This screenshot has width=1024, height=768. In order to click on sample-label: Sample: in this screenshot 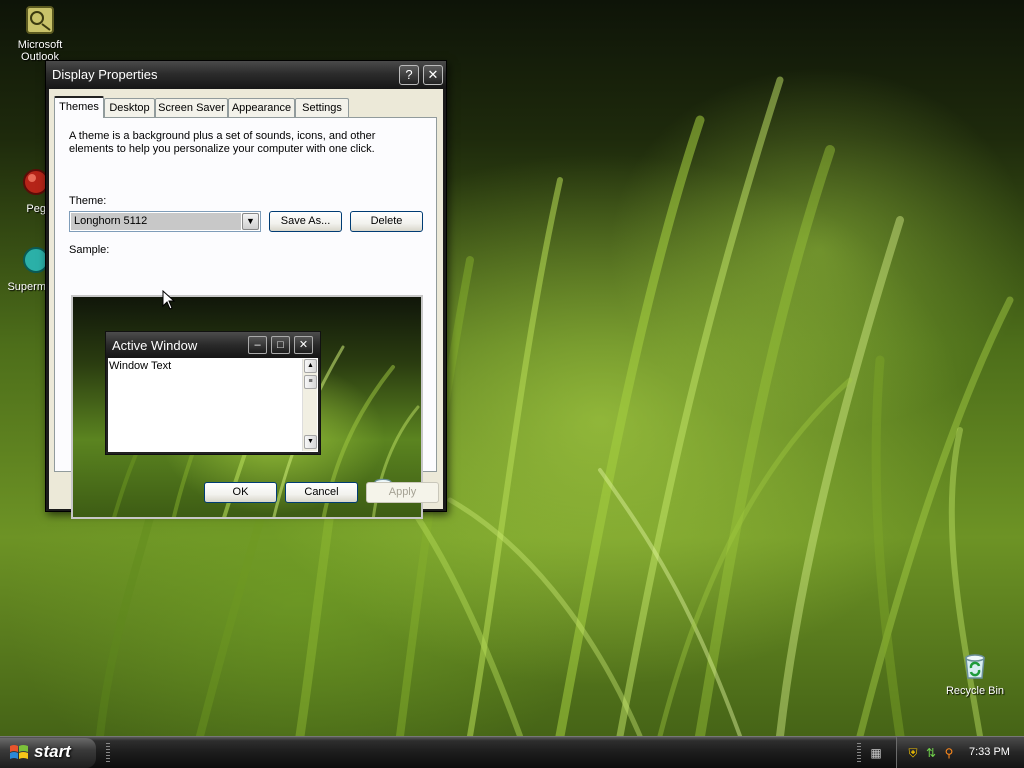, I will do `click(89, 250)`.